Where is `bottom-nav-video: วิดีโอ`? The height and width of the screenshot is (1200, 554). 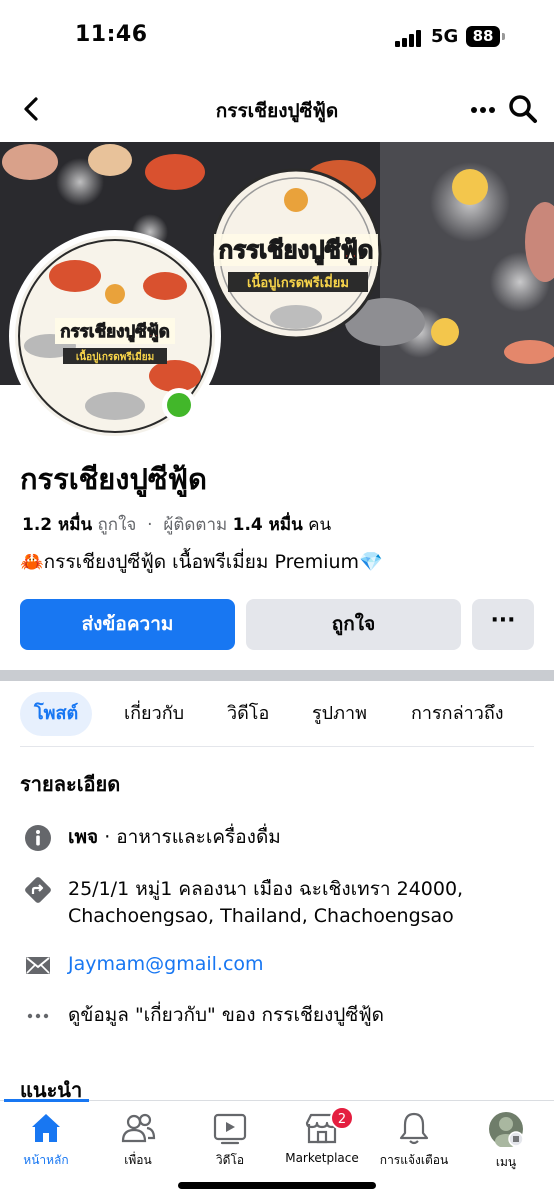 bottom-nav-video: วิดีโอ is located at coordinates (230, 1140).